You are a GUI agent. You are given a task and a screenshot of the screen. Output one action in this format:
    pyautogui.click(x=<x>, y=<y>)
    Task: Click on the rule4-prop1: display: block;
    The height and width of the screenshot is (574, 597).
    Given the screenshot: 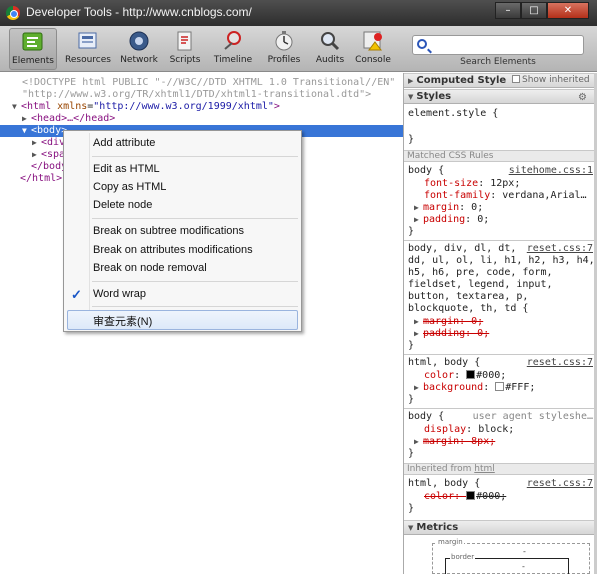 What is the action you would take?
    pyautogui.click(x=469, y=430)
    